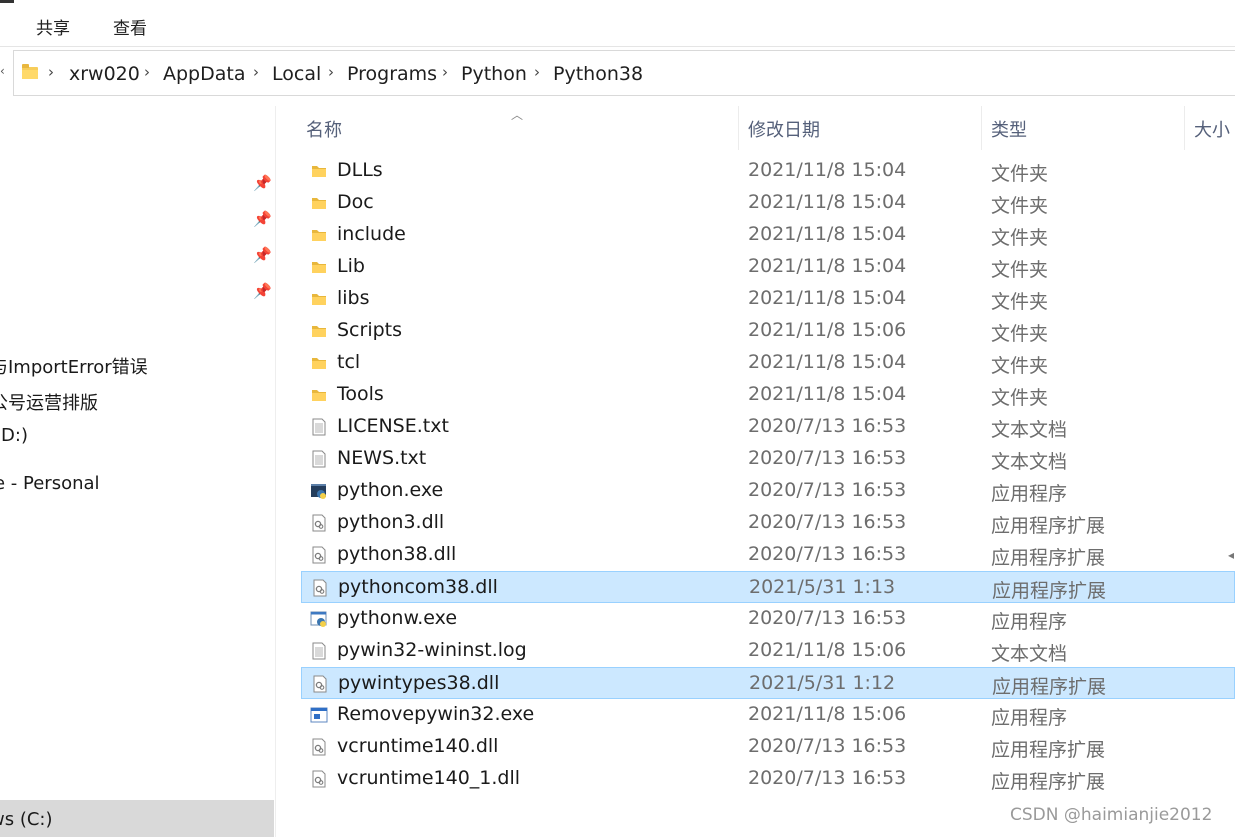 The image size is (1235, 837). Describe the element at coordinates (50, 483) in the screenshot. I see `nav-item-onedrive-personal: e - Personal` at that location.